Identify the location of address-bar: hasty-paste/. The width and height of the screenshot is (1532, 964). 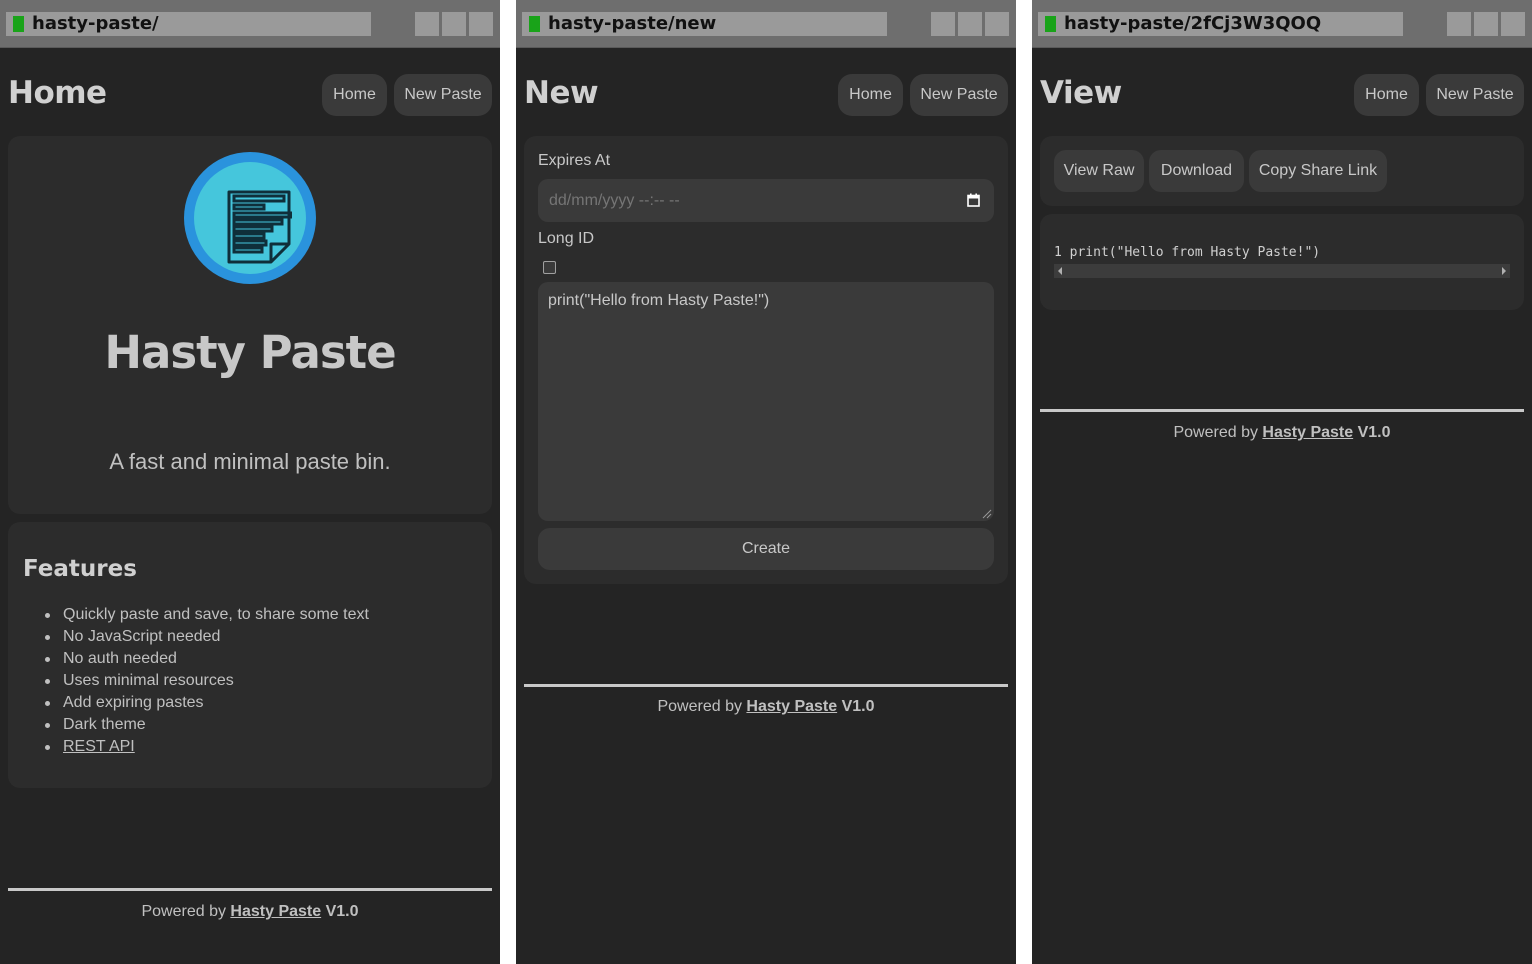
(188, 24).